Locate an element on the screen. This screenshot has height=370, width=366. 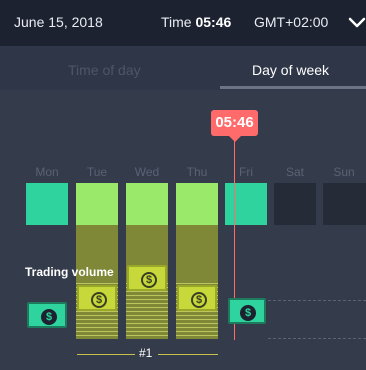
day-label-mon: Mon is located at coordinates (47, 172).